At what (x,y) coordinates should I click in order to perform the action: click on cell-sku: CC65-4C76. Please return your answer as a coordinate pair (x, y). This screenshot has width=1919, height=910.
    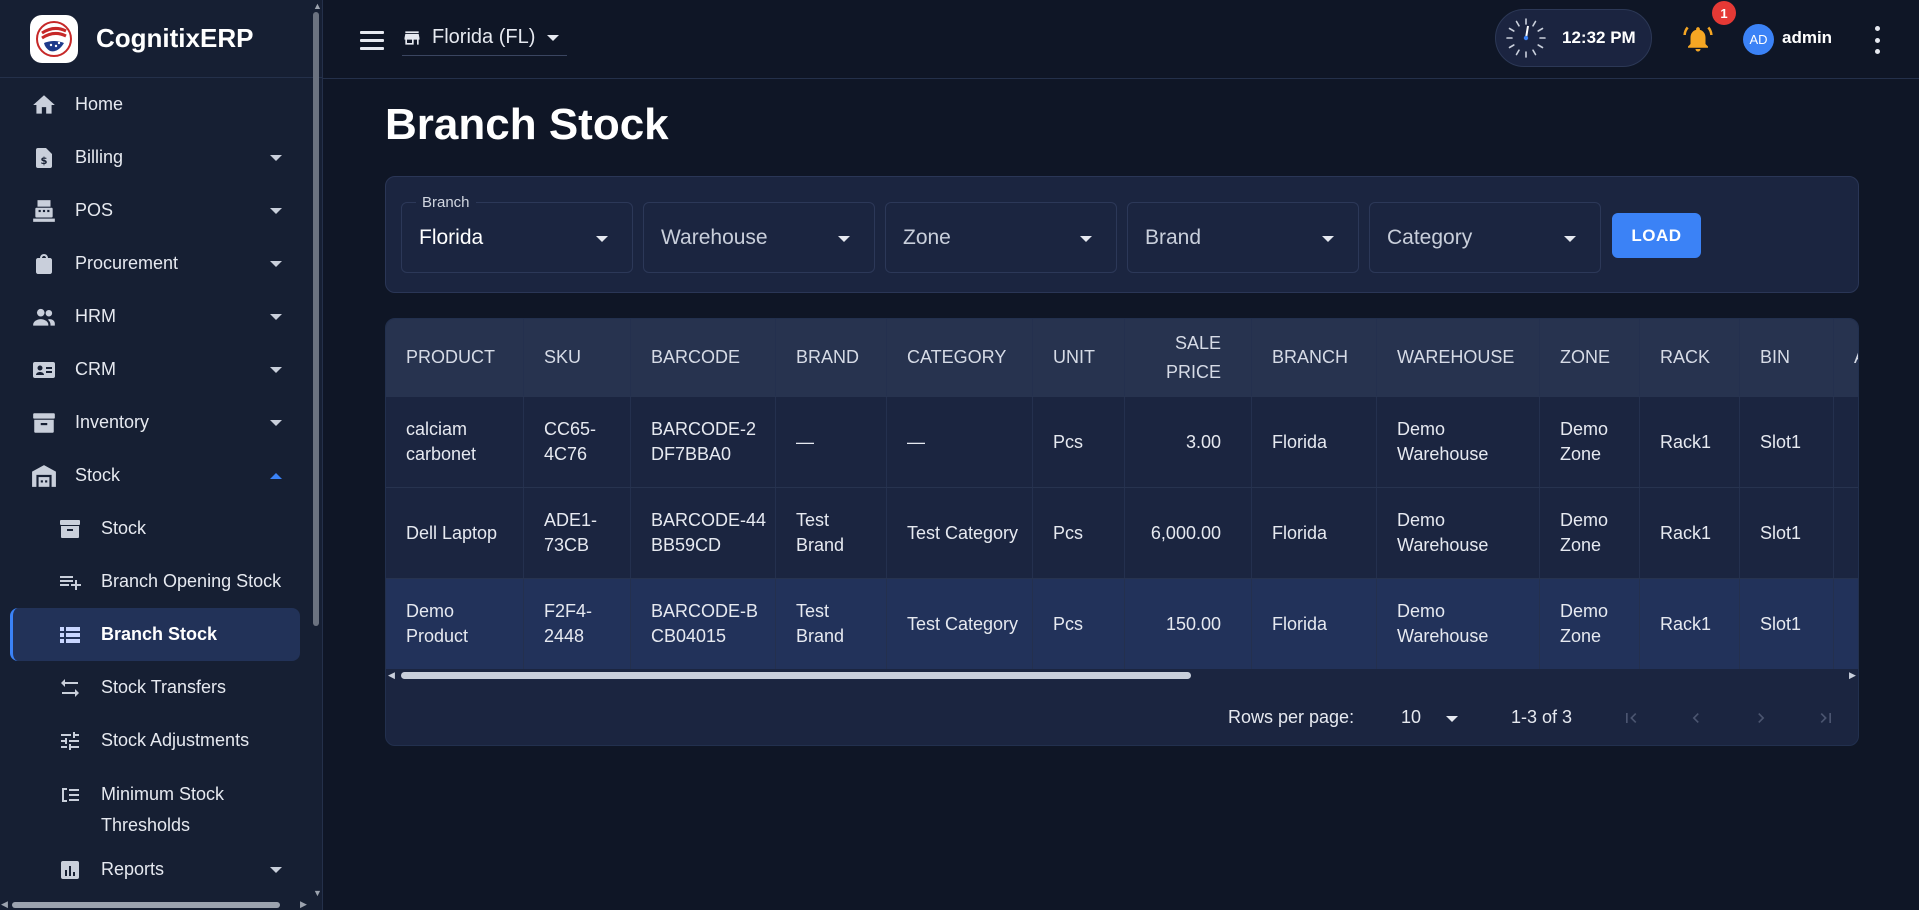
    Looking at the image, I should click on (577, 442).